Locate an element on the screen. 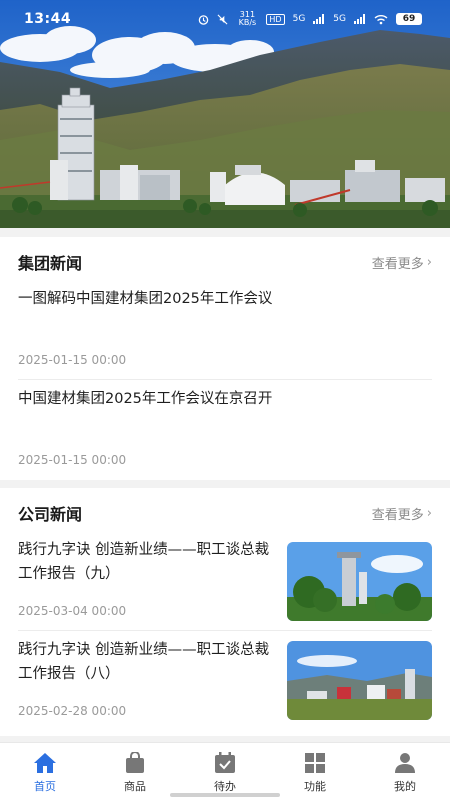 The width and height of the screenshot is (450, 800). company-news-more-link: 查看更多 › is located at coordinates (402, 513).